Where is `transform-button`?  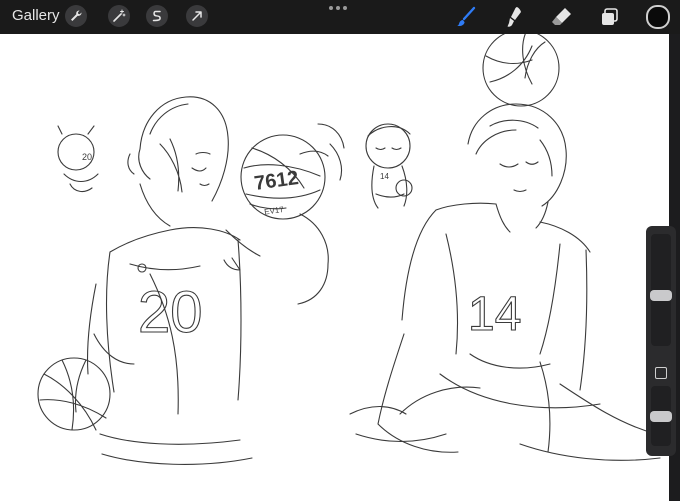
transform-button is located at coordinates (197, 16).